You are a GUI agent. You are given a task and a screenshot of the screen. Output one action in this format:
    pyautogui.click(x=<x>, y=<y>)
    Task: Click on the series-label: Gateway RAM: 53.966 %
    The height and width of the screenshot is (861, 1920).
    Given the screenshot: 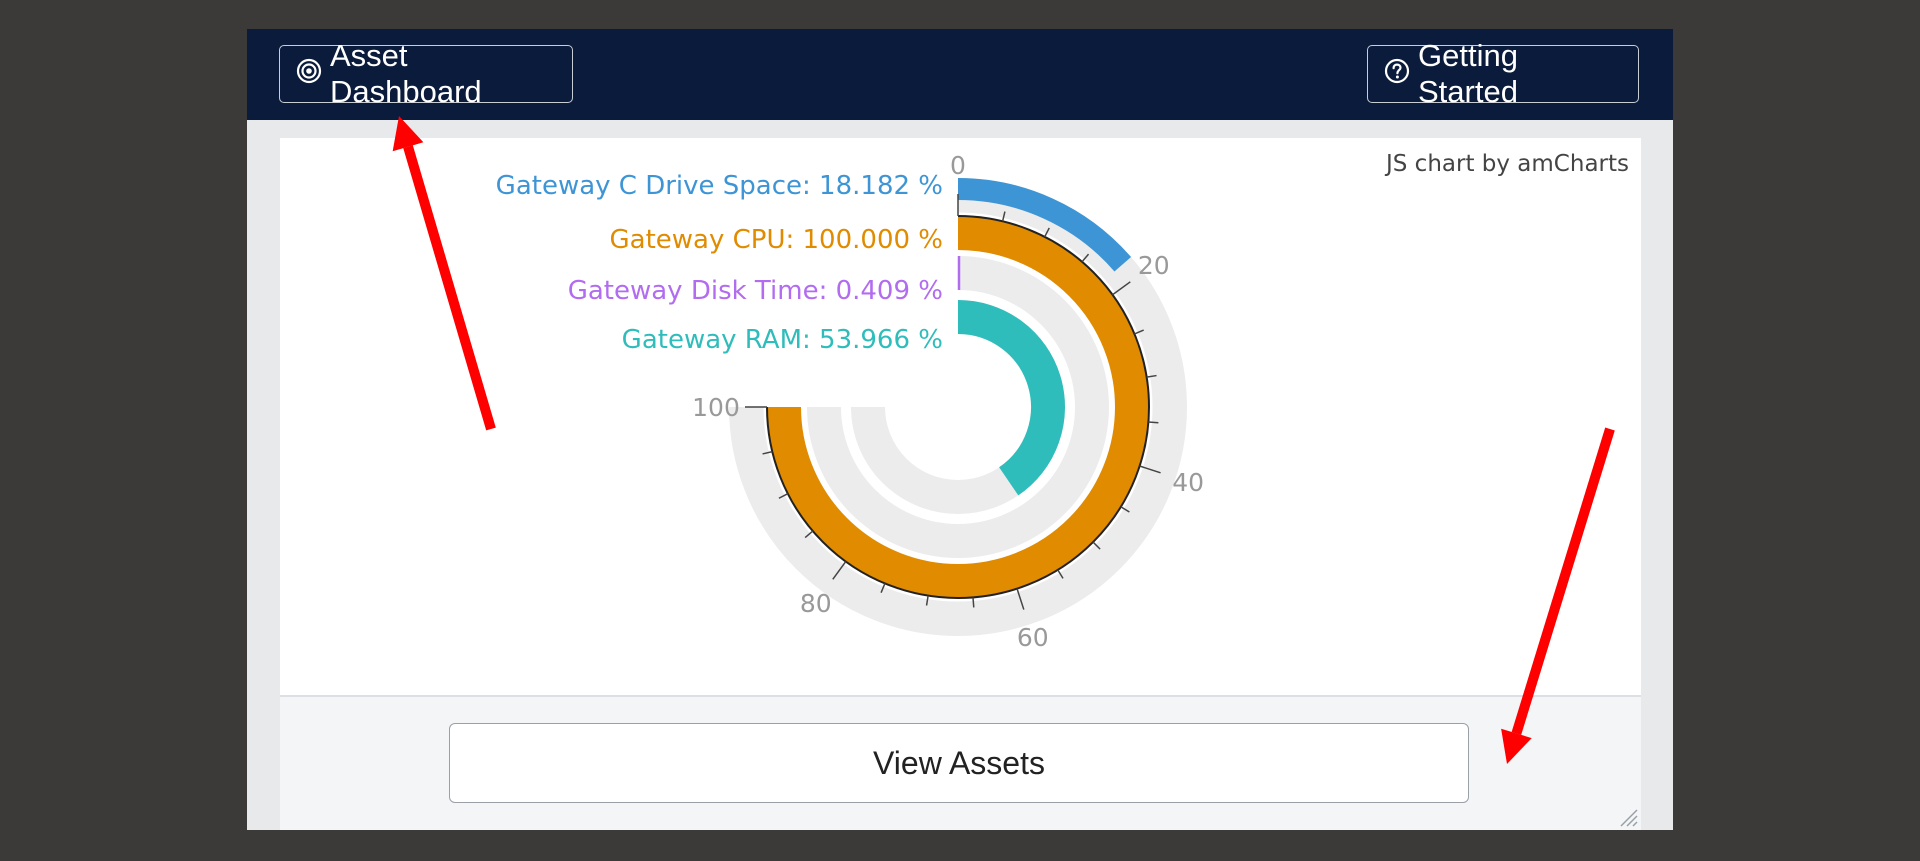 What is the action you would take?
    pyautogui.click(x=782, y=340)
    